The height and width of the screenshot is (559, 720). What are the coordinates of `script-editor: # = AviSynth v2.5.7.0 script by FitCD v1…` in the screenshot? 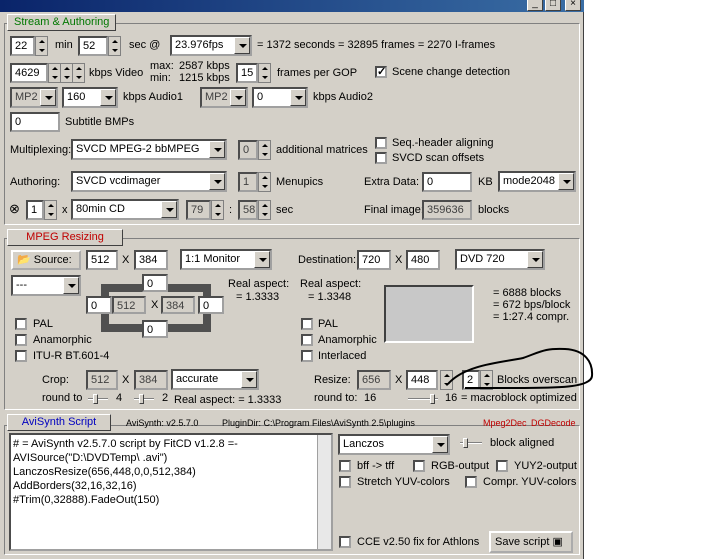 It's located at (171, 492).